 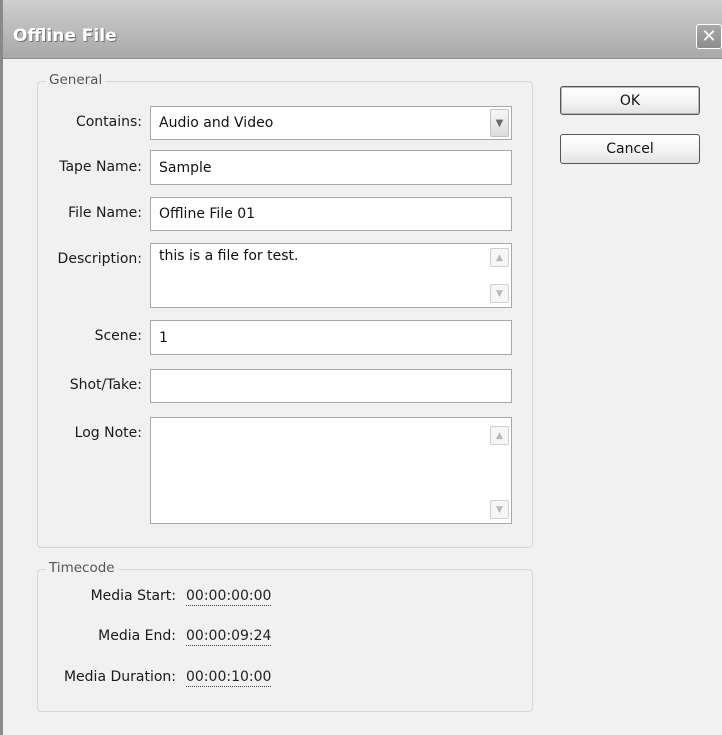 What do you see at coordinates (137, 636) in the screenshot?
I see `media-end-label: Media End:` at bounding box center [137, 636].